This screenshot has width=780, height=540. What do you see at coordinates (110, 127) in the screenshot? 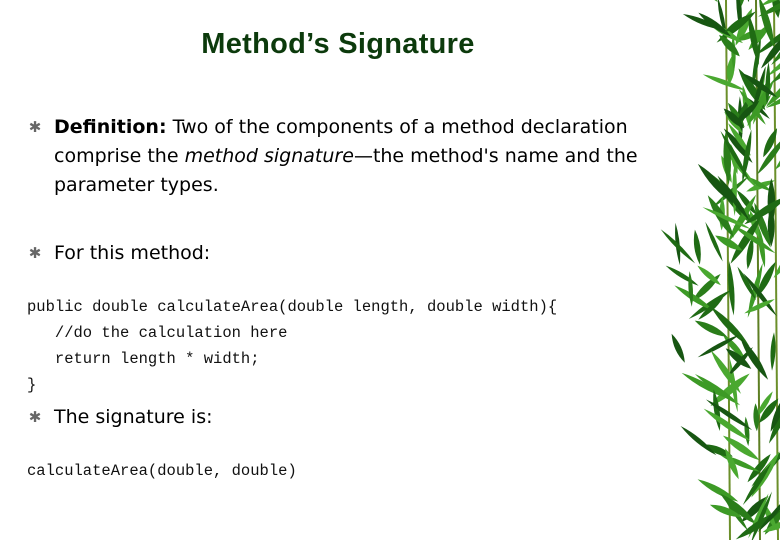
I see `definition-label: Definition:` at bounding box center [110, 127].